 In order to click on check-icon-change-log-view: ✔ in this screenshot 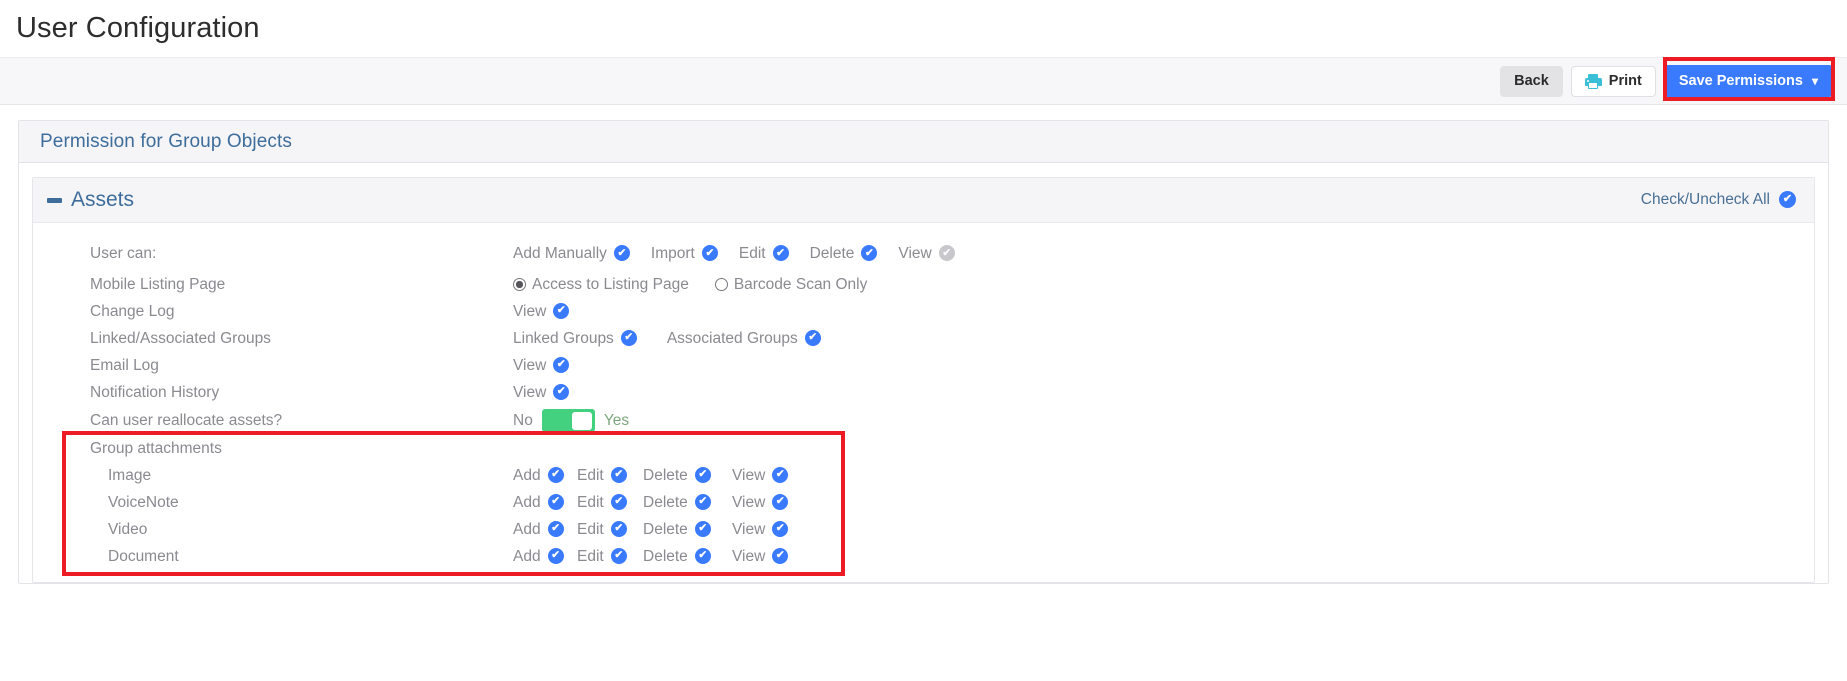, I will do `click(561, 310)`.